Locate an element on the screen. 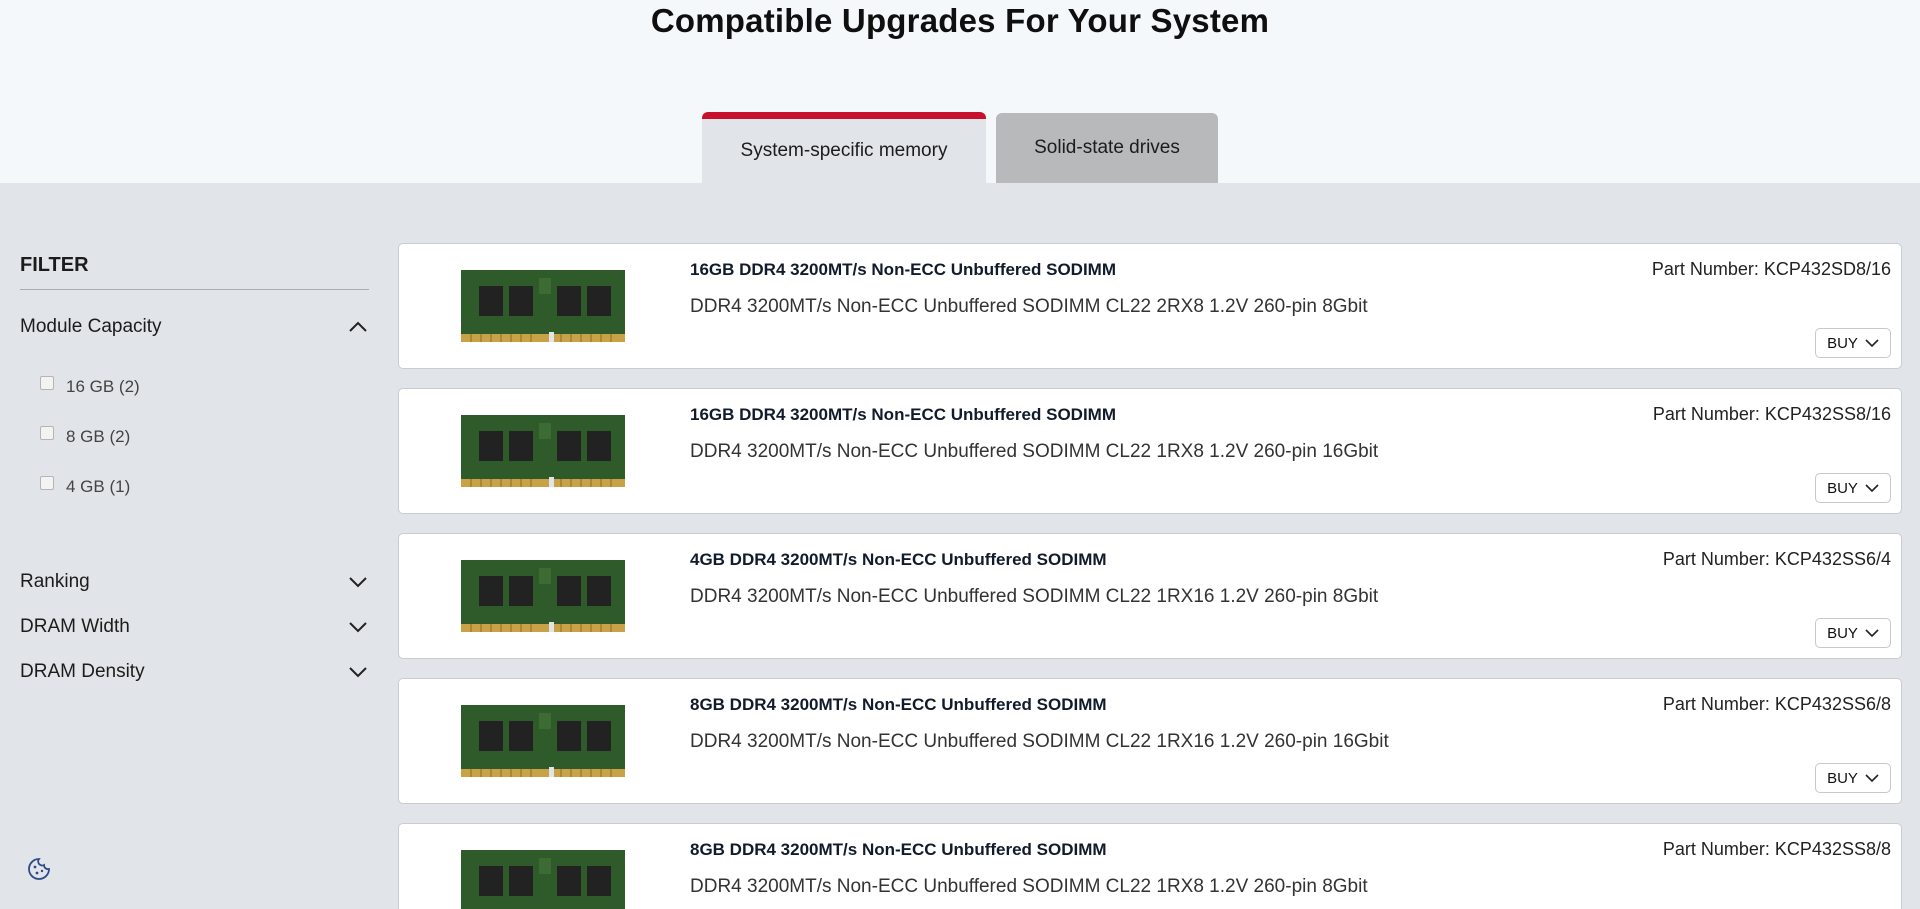 Image resolution: width=1920 pixels, height=909 pixels. part-number: Part Number: KCP432SS8/8 is located at coordinates (1776, 849).